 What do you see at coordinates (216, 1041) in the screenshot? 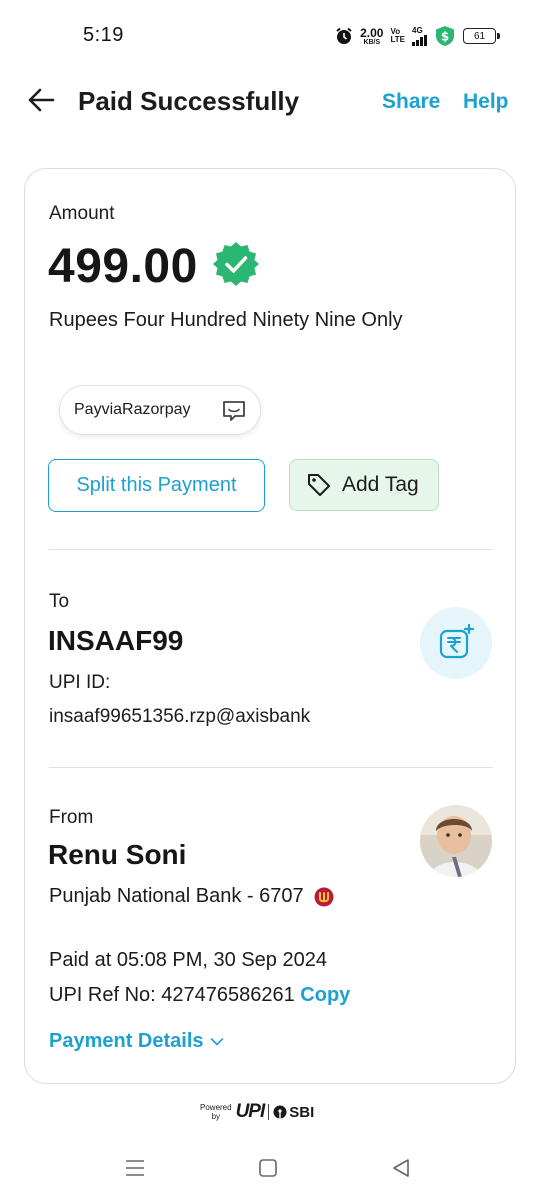
I see `chevron-down-icon` at bounding box center [216, 1041].